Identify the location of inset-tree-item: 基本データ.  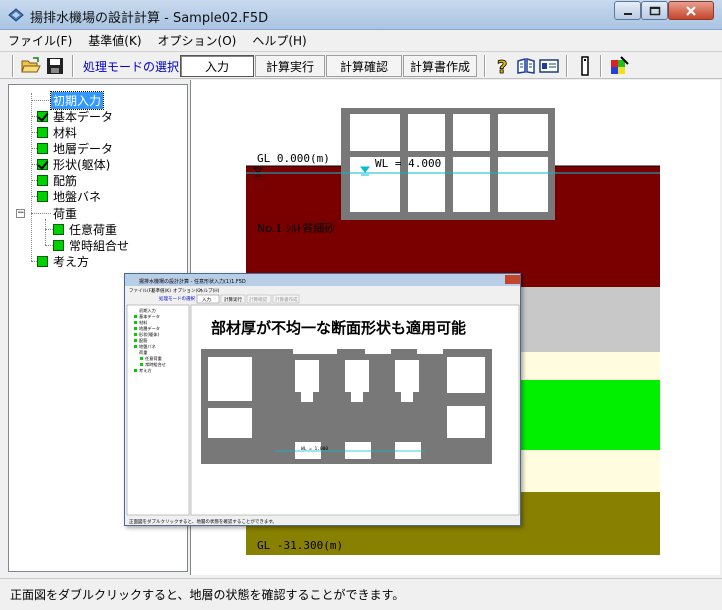
(149, 316).